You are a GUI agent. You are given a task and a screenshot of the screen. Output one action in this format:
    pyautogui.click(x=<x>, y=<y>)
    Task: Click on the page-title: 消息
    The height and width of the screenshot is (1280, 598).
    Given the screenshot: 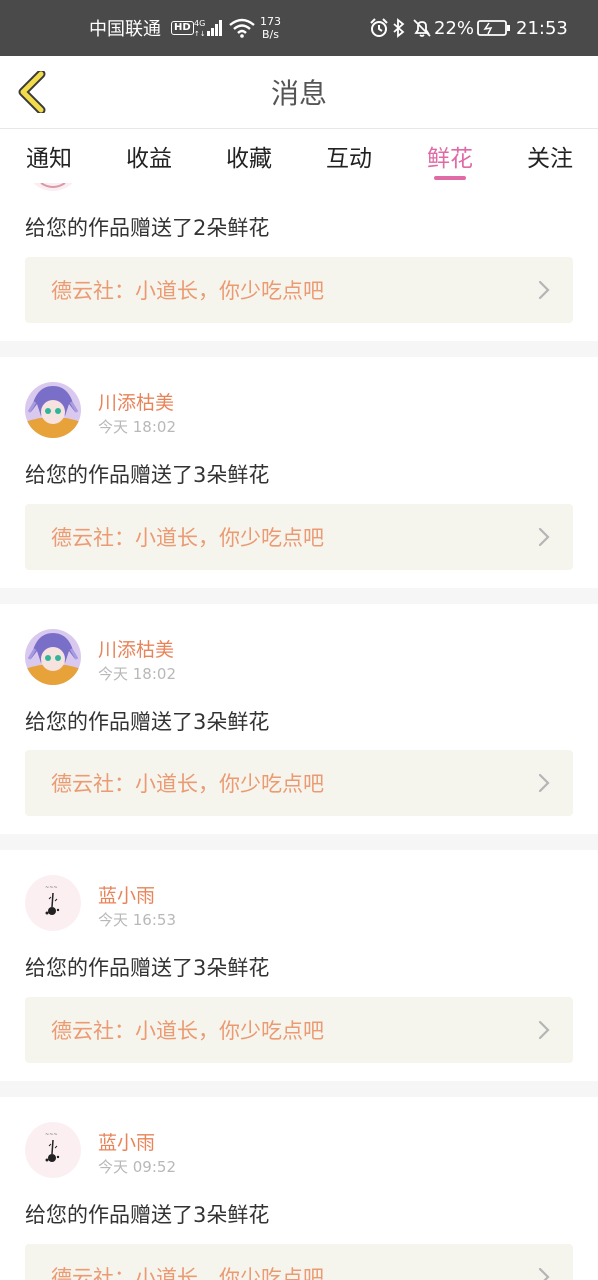 What is the action you would take?
    pyautogui.click(x=298, y=93)
    